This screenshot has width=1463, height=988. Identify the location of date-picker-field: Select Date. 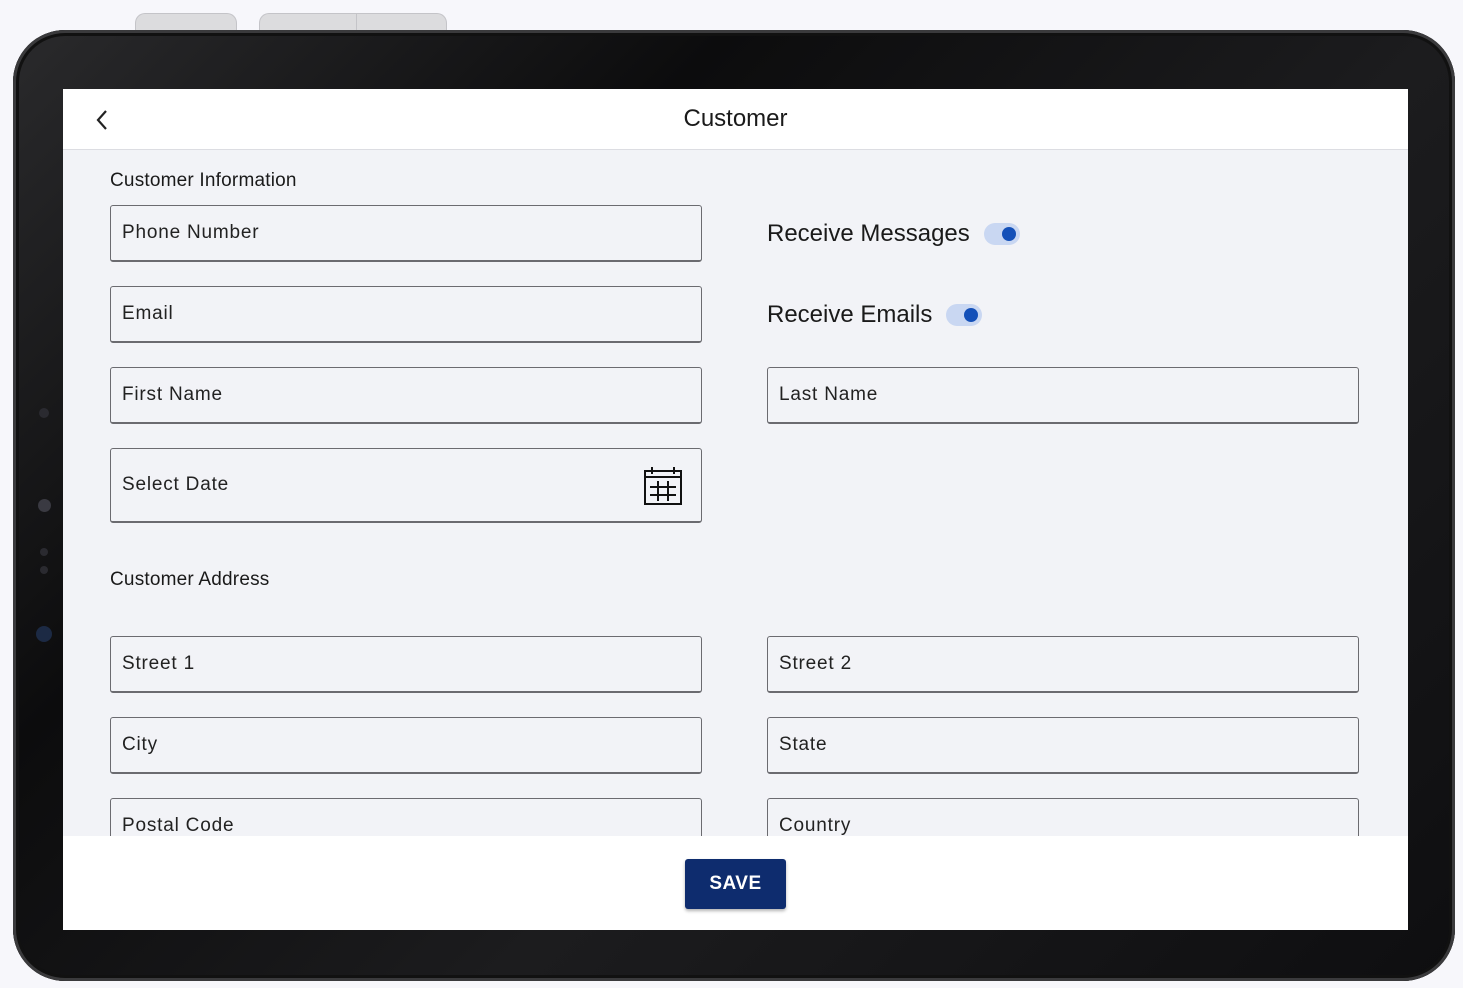
(406, 485).